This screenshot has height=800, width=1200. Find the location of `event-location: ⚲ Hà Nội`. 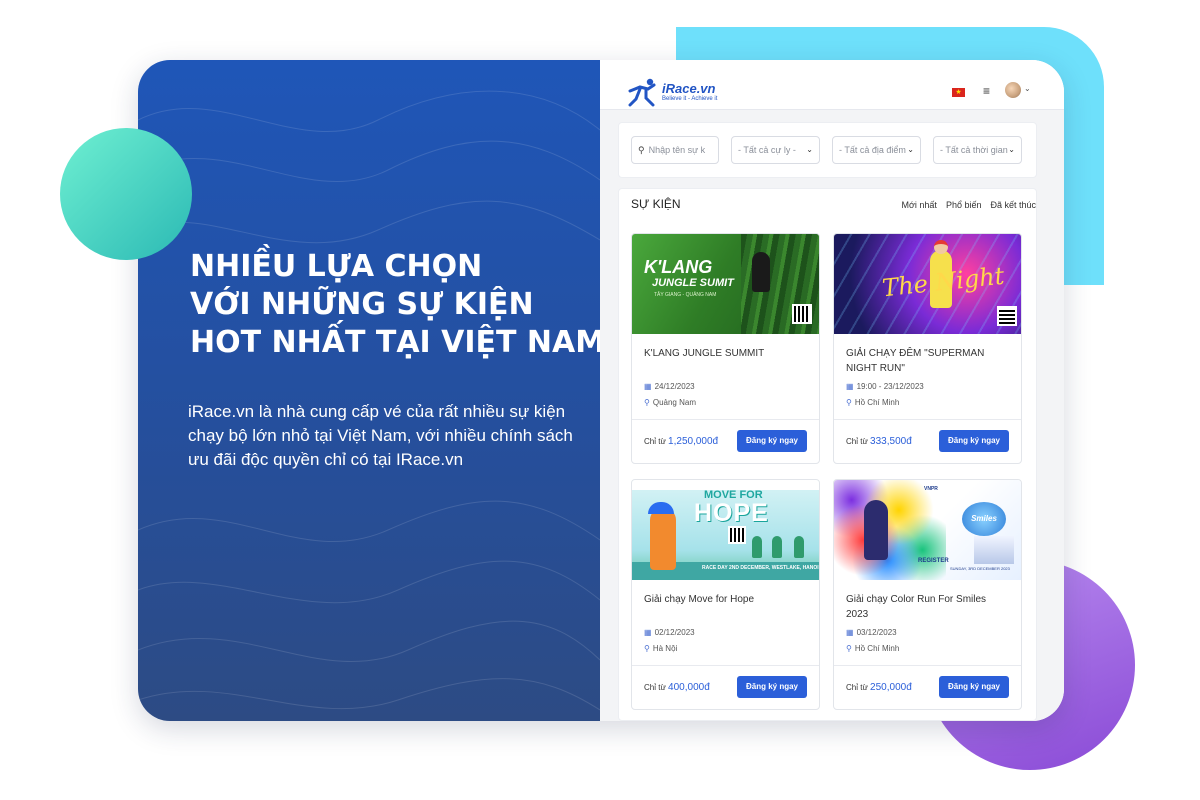

event-location: ⚲ Hà Nội is located at coordinates (660, 648).